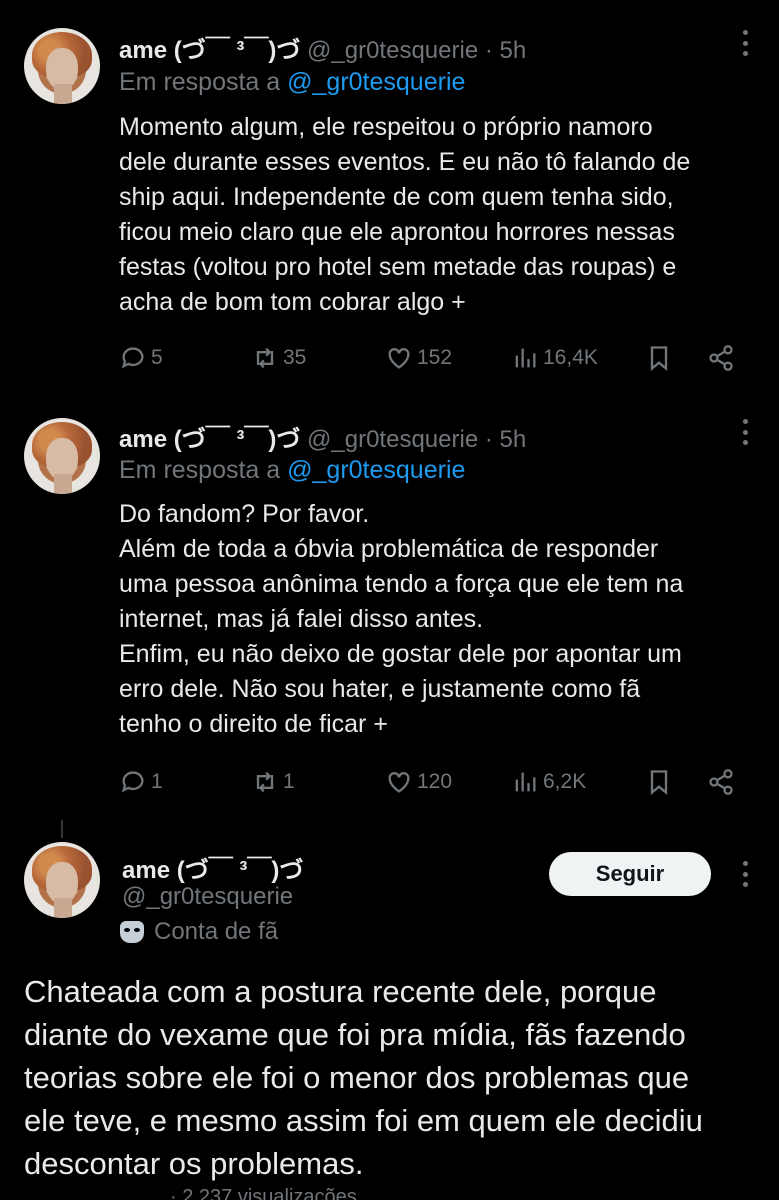 This screenshot has width=779, height=1200. What do you see at coordinates (301, 619) in the screenshot?
I see `text-line: internet, mas já falei disso antes.` at bounding box center [301, 619].